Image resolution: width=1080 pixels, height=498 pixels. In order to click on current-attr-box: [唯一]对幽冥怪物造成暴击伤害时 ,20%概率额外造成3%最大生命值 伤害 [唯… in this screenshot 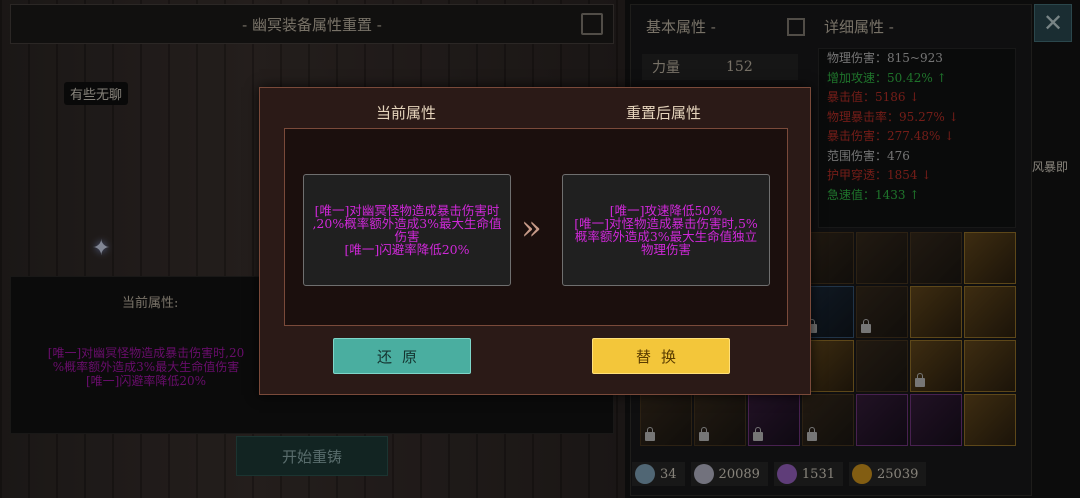, I will do `click(407, 230)`.